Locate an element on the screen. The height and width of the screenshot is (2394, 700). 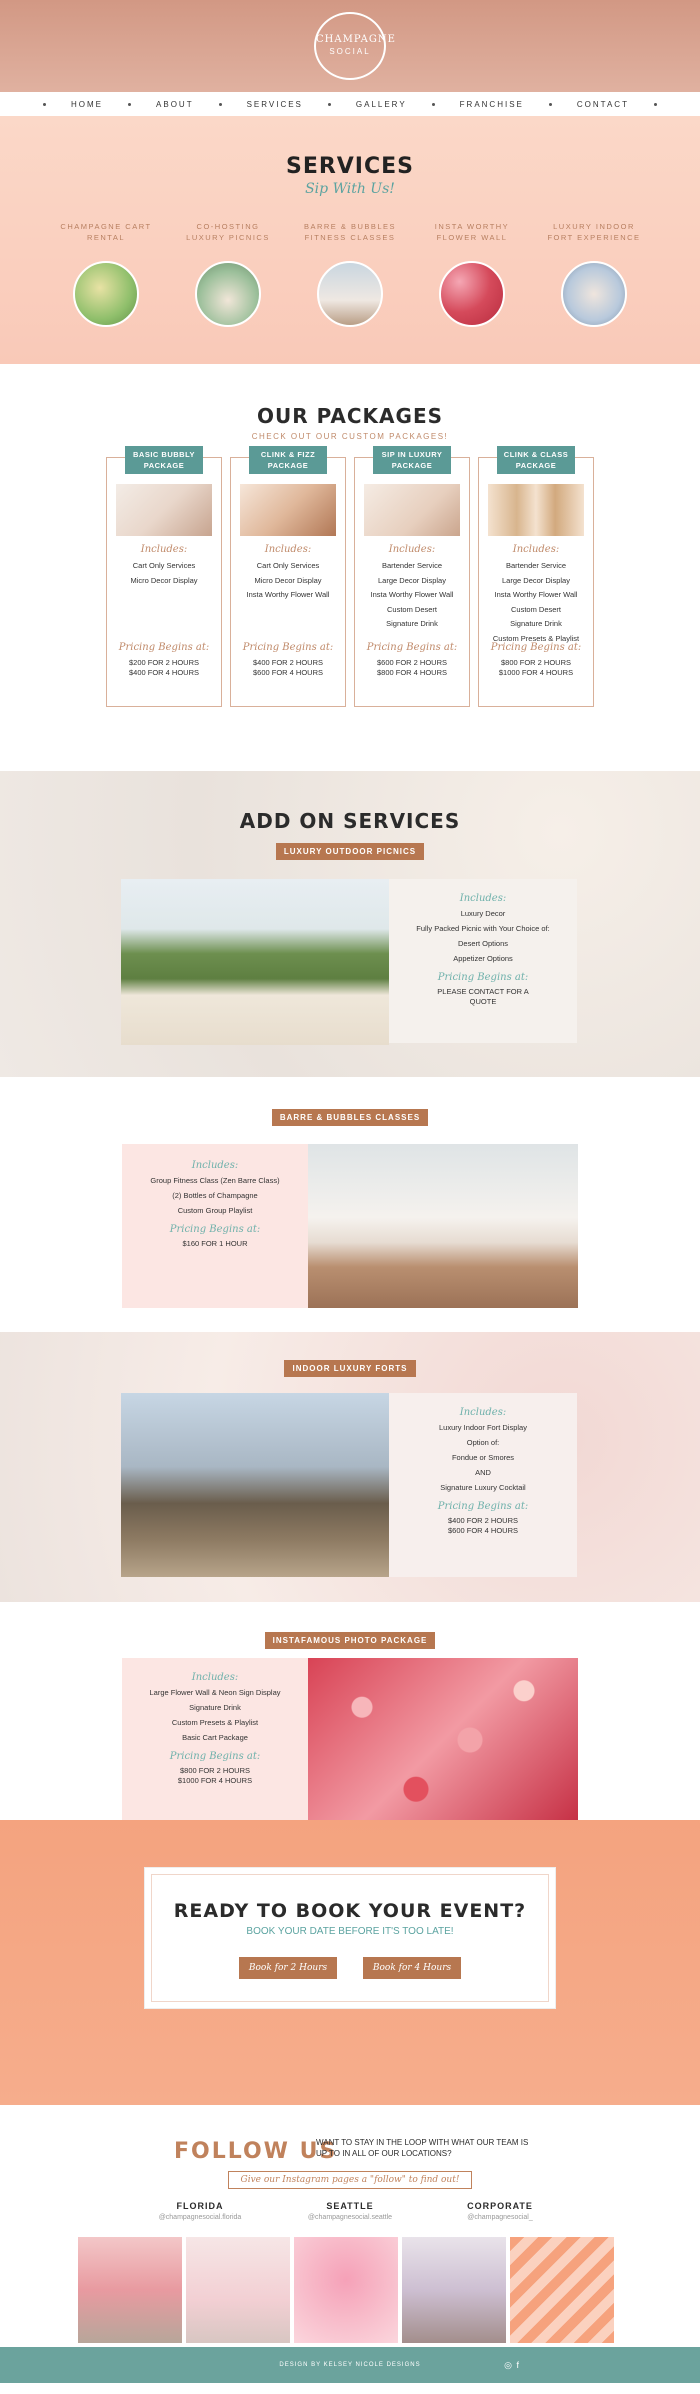
nav-home: HOME is located at coordinates (87, 104).